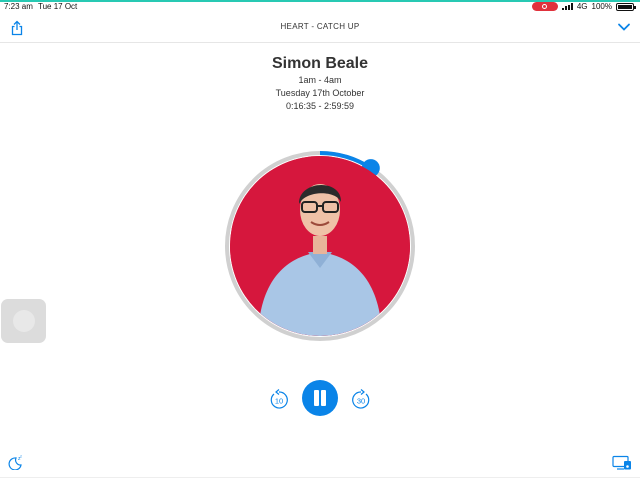  What do you see at coordinates (320, 63) in the screenshot?
I see `host-name: Simon Beale` at bounding box center [320, 63].